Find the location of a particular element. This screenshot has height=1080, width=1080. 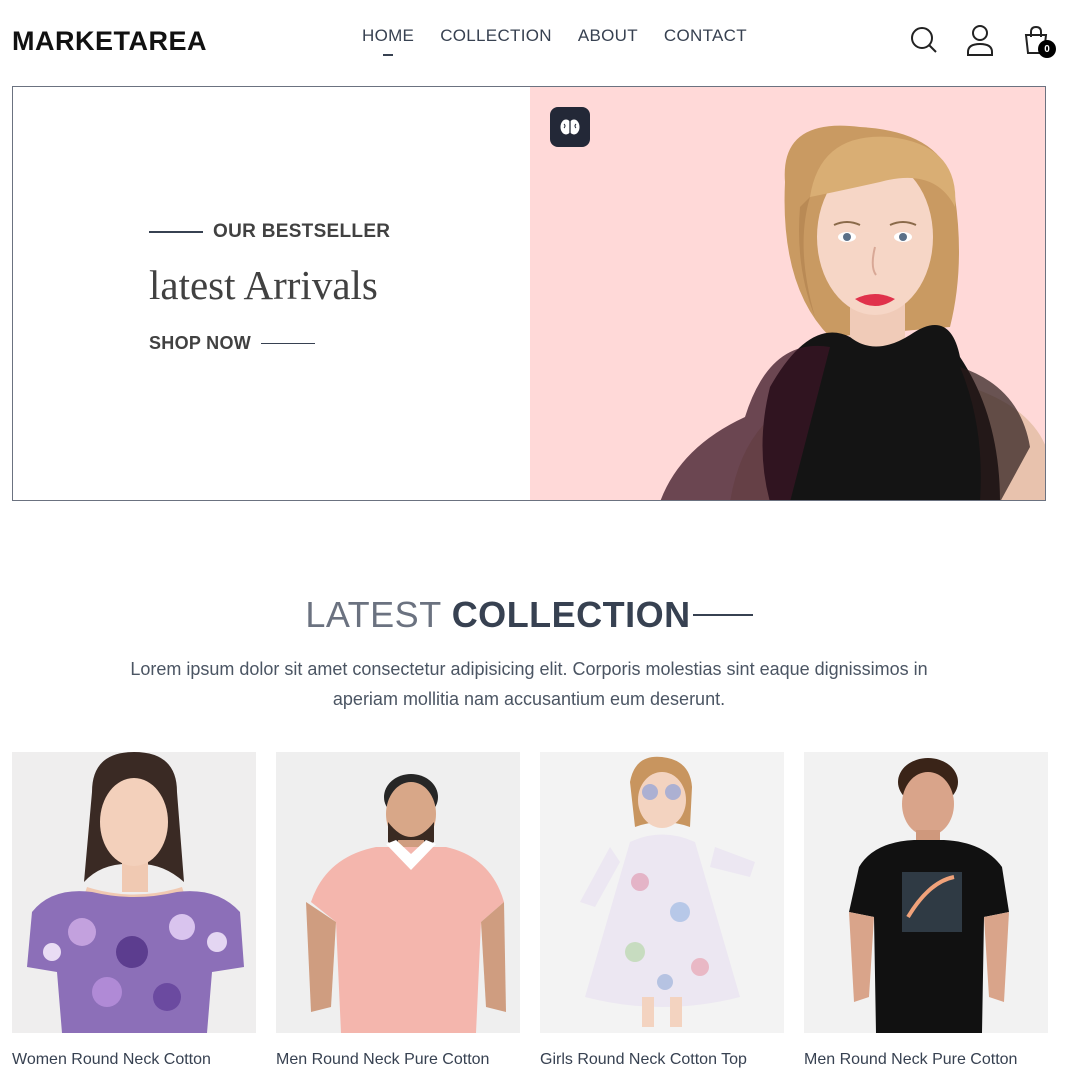

main-nav: HOME COLLECTION ABOUT CONTACT is located at coordinates (554, 36).